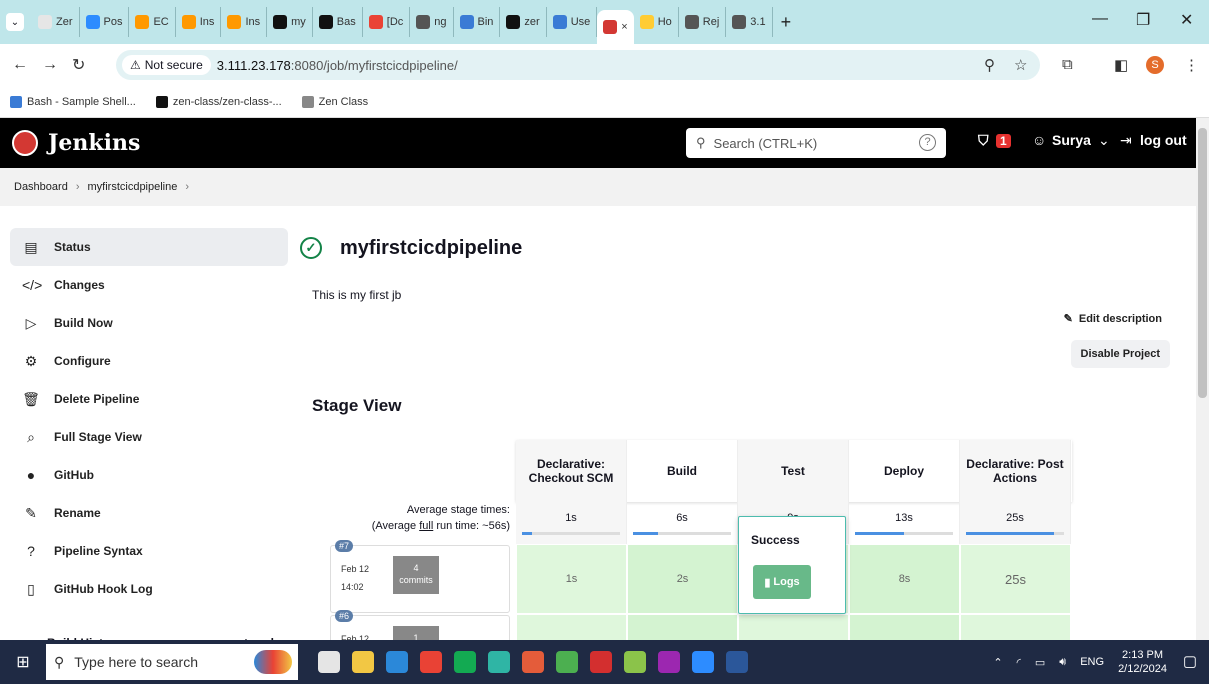 Image resolution: width=1209 pixels, height=684 pixels. What do you see at coordinates (782, 582) in the screenshot?
I see `logs-button: ▮ Logs` at bounding box center [782, 582].